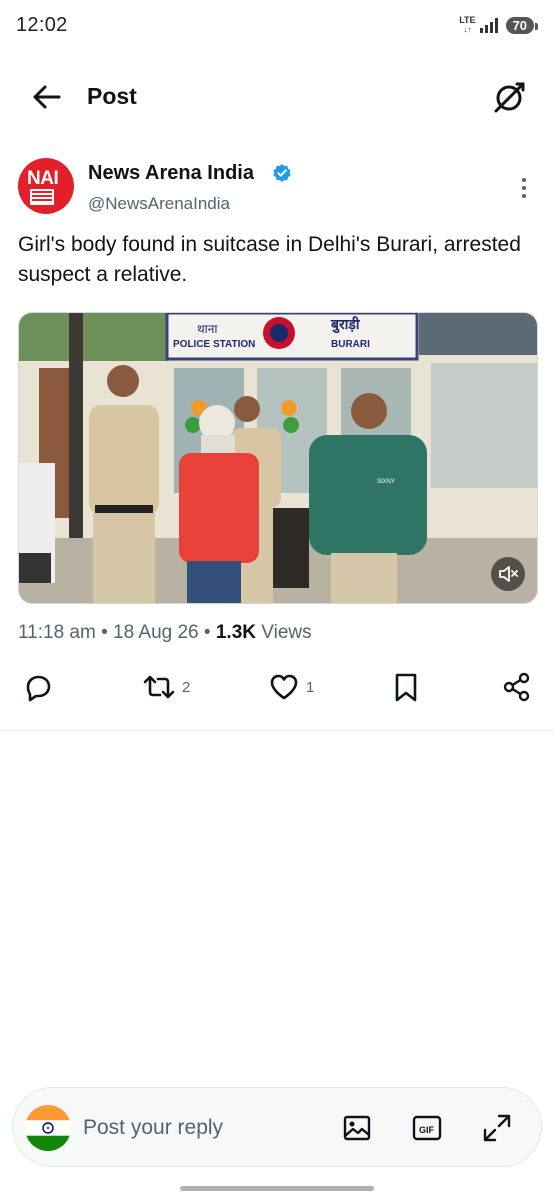 The height and width of the screenshot is (1200, 554). What do you see at coordinates (524, 191) in the screenshot?
I see `more-options-button` at bounding box center [524, 191].